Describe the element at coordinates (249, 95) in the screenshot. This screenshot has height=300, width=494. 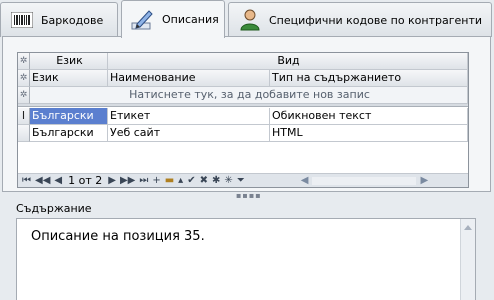
I see `new-item-prompt: Натиснете тук, за да добавите нов запис` at that location.